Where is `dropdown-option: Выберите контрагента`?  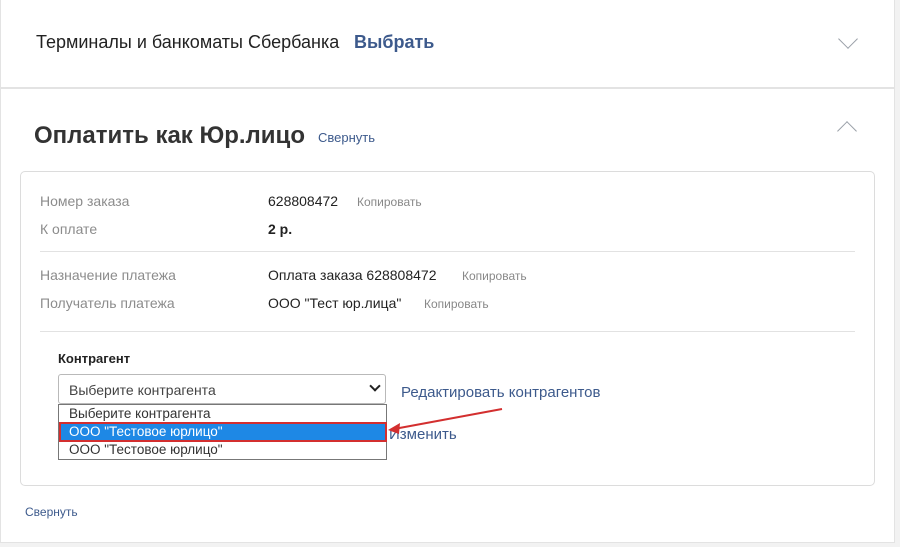
dropdown-option: Выберите контрагента is located at coordinates (222, 414).